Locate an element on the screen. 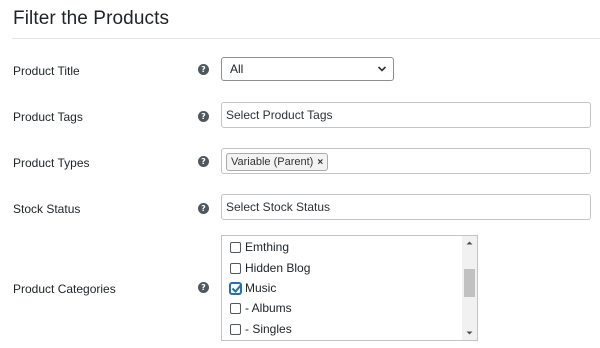 This screenshot has height=348, width=600. product-tags-input: Select Product Tags is located at coordinates (406, 115).